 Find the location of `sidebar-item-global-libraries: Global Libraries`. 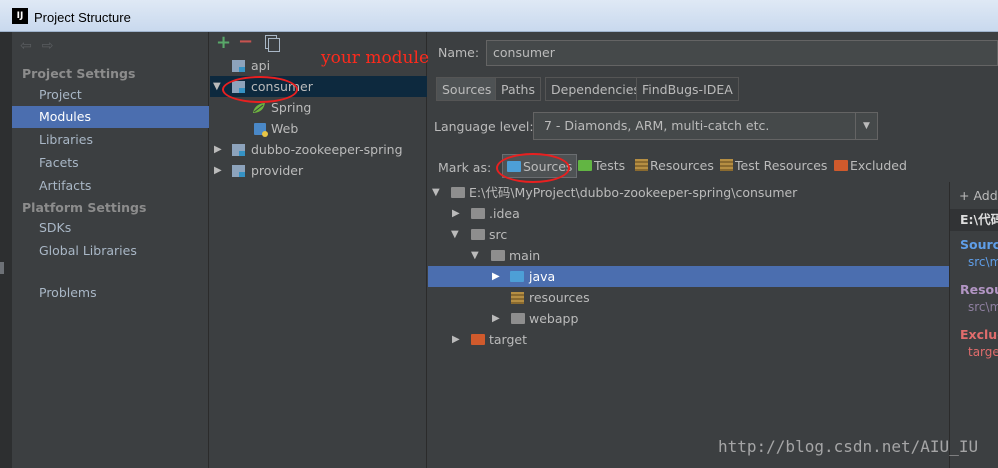

sidebar-item-global-libraries: Global Libraries is located at coordinates (110, 251).